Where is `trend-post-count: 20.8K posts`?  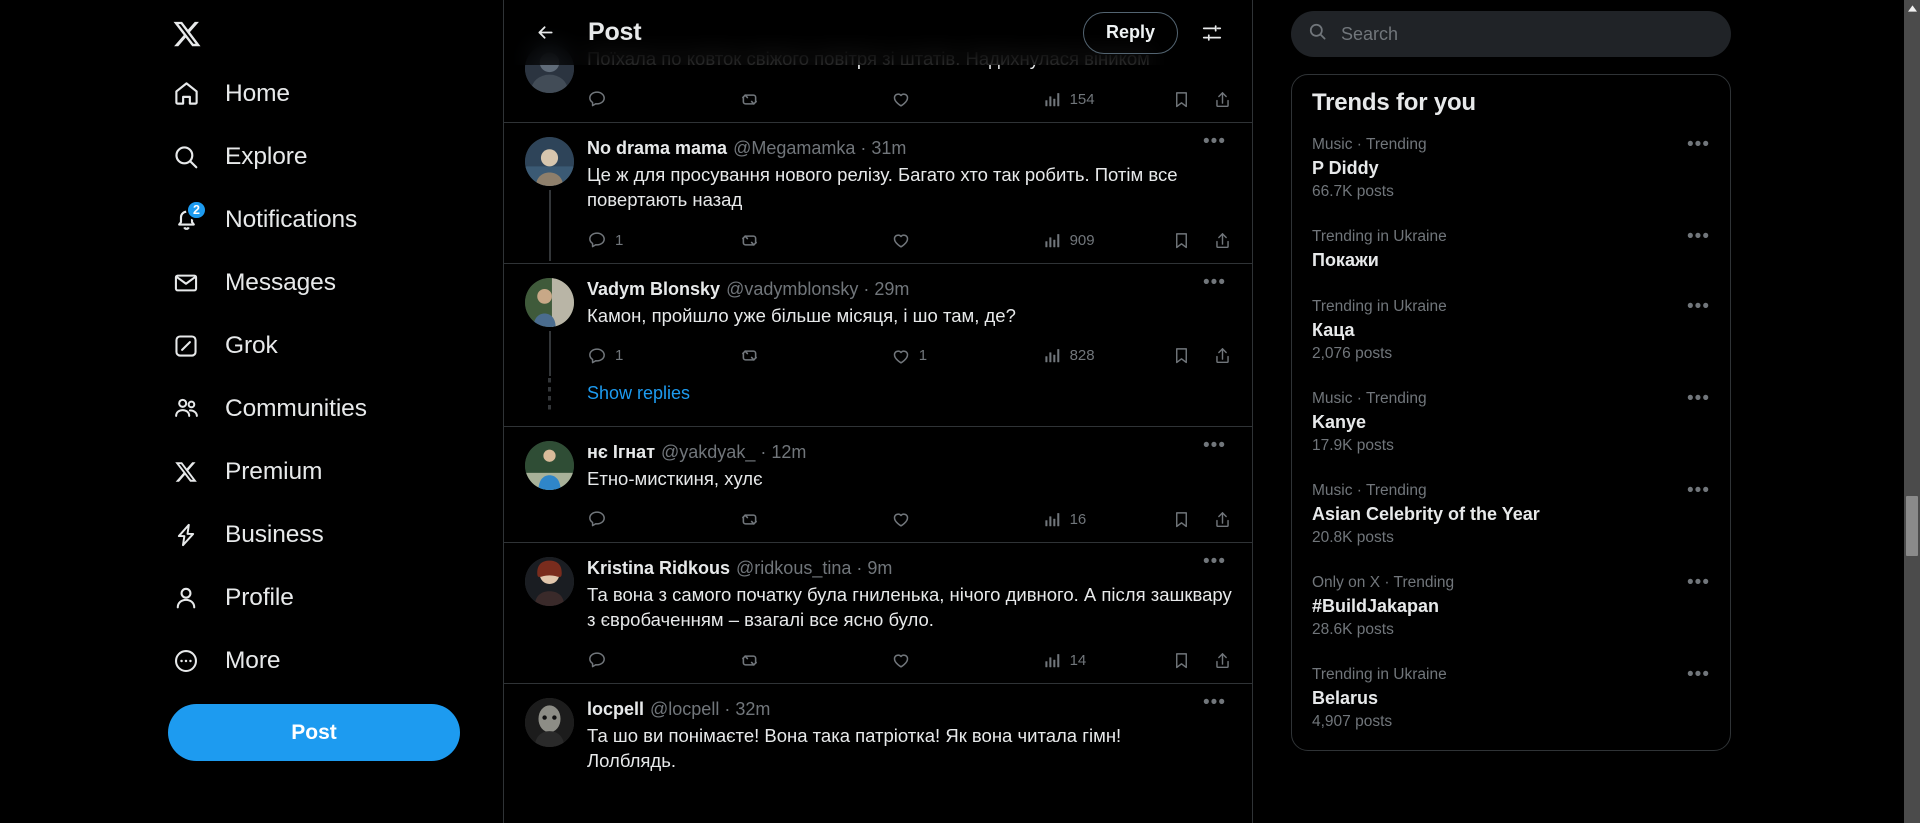
trend-post-count: 20.8K posts is located at coordinates (1353, 537).